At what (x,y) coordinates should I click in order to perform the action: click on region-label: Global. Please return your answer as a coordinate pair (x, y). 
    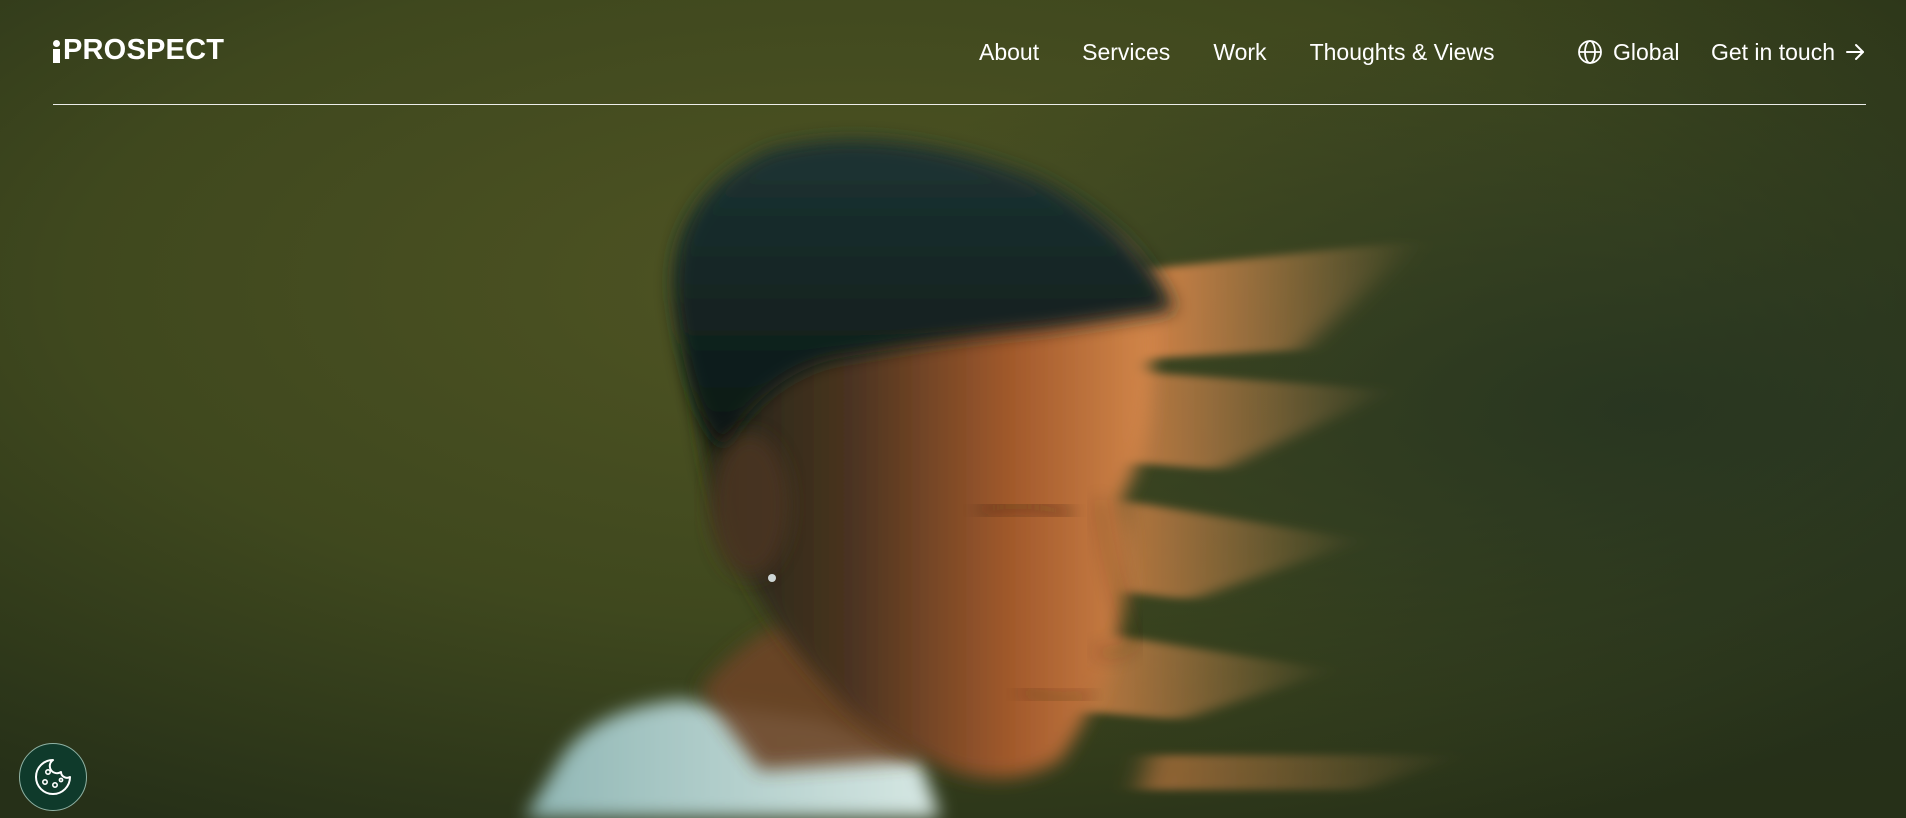
    Looking at the image, I should click on (1646, 52).